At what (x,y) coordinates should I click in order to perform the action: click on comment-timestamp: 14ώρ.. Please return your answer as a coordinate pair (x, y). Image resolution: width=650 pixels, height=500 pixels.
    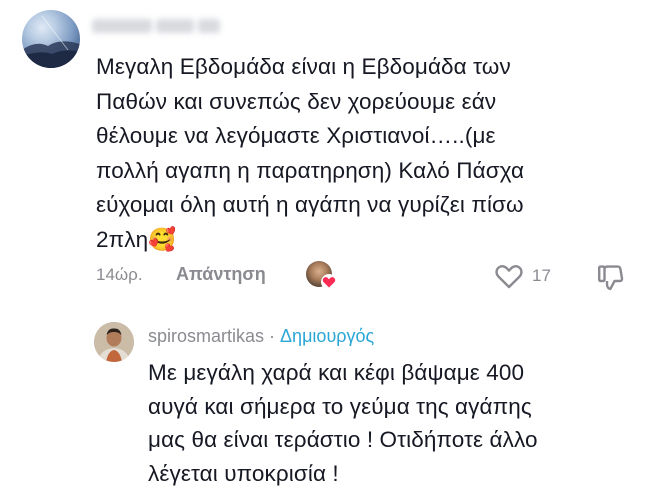
    Looking at the image, I should click on (119, 274).